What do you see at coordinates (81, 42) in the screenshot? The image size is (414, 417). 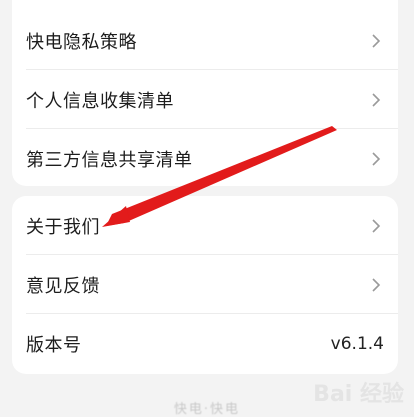 I see `privacy-policy-label: 快电隐私策略` at bounding box center [81, 42].